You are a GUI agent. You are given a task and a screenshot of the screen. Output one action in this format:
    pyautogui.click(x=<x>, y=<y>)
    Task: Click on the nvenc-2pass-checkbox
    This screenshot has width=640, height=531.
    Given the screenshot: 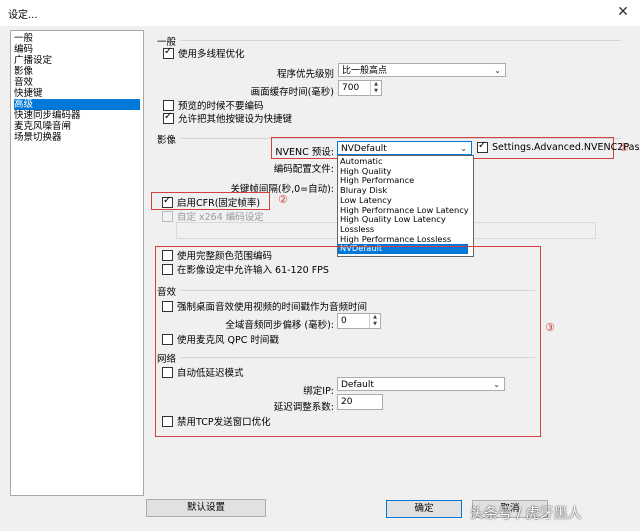 What is the action you would take?
    pyautogui.click(x=482, y=146)
    